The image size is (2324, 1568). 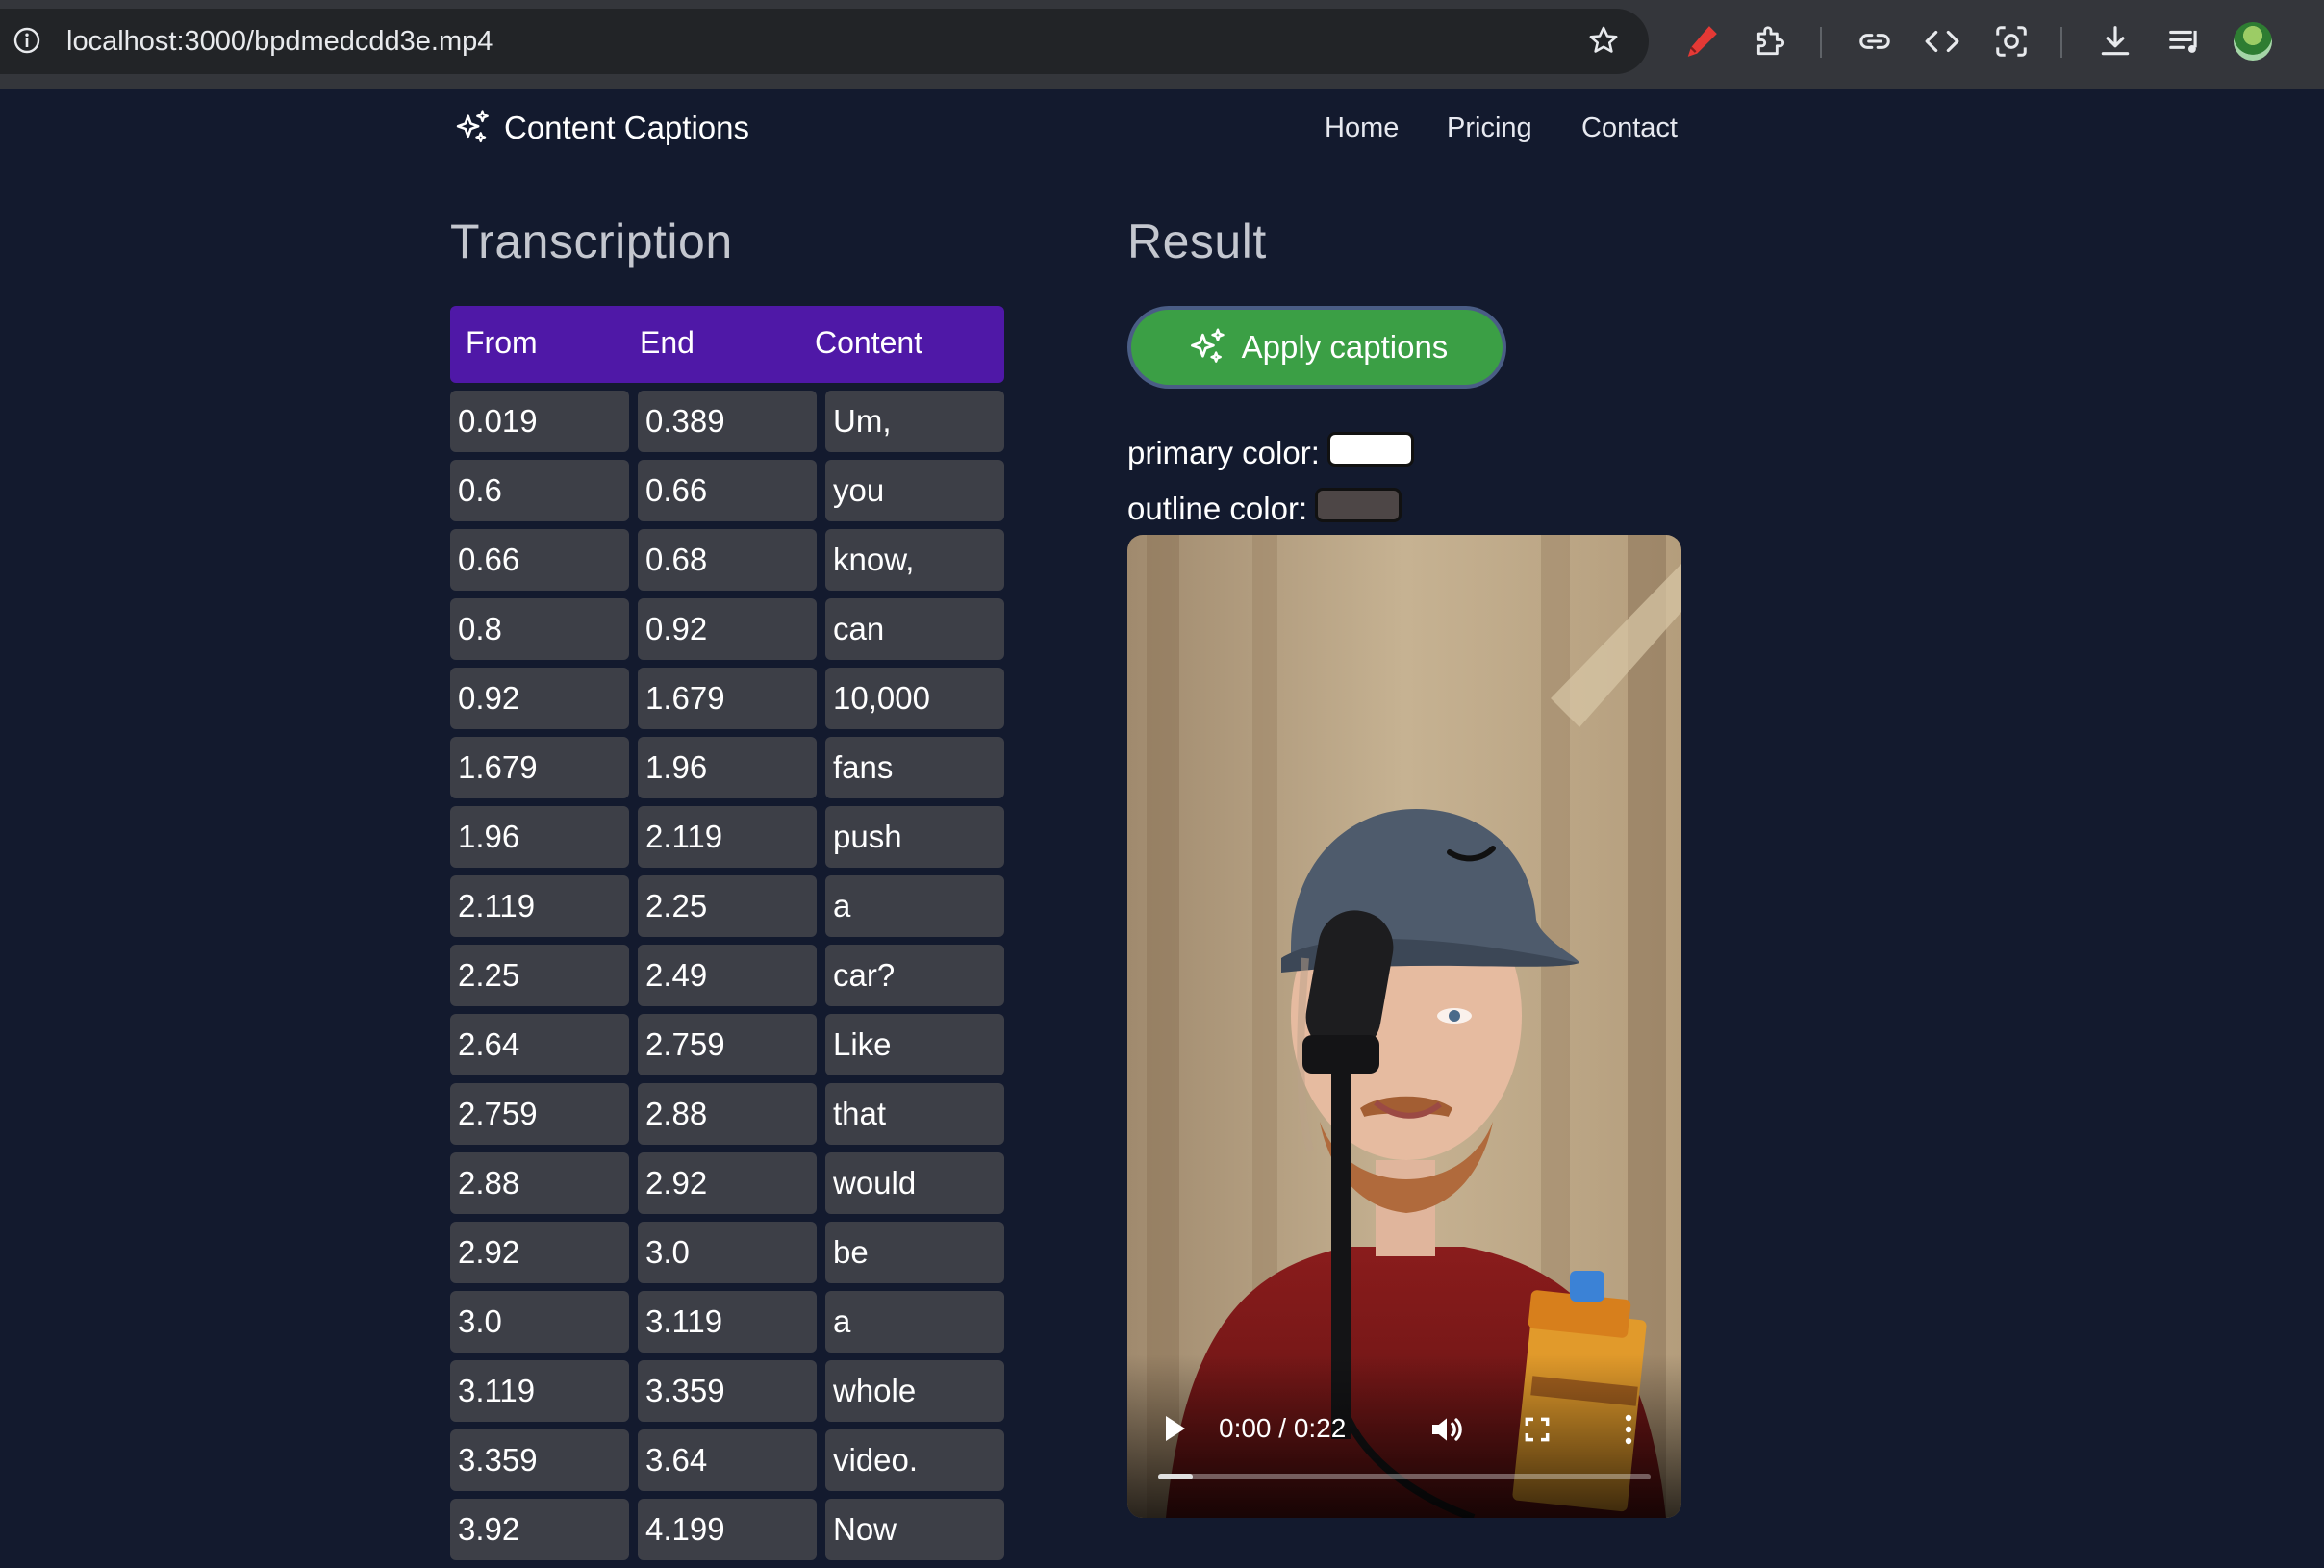 I want to click on site-info-icon, so click(x=26, y=40).